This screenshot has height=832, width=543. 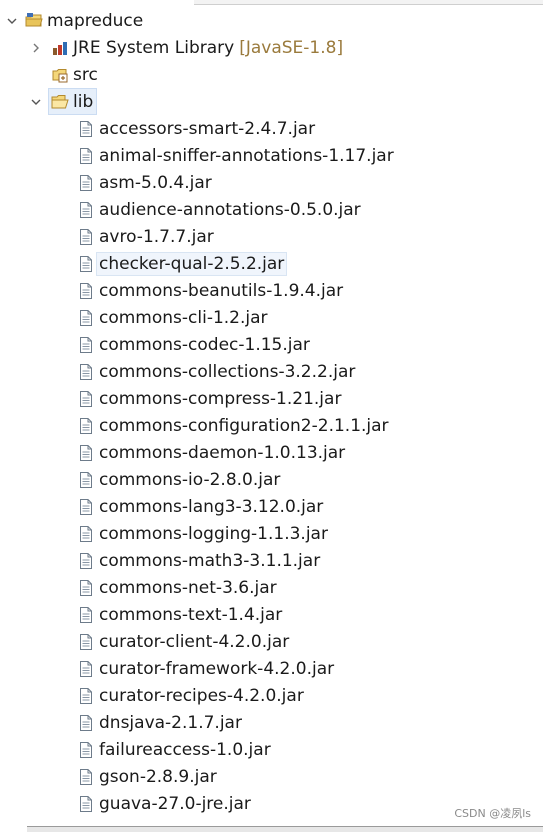 I want to click on jar-file-label: commons-math3-3.1.1.jar, so click(x=210, y=560).